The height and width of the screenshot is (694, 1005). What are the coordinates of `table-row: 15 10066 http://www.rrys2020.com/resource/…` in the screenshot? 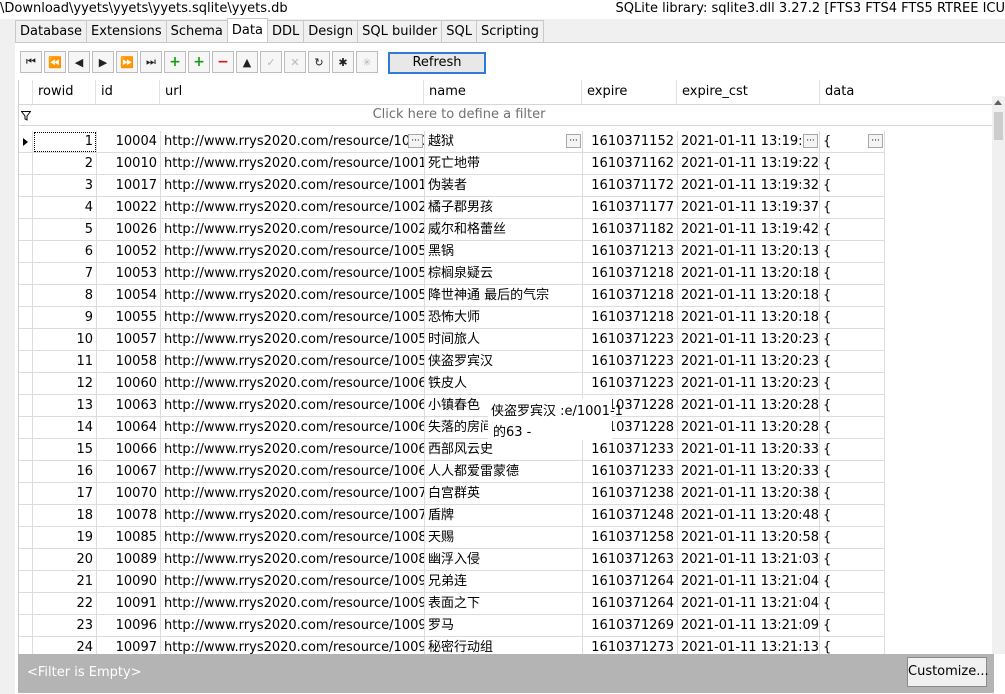 It's located at (452, 450).